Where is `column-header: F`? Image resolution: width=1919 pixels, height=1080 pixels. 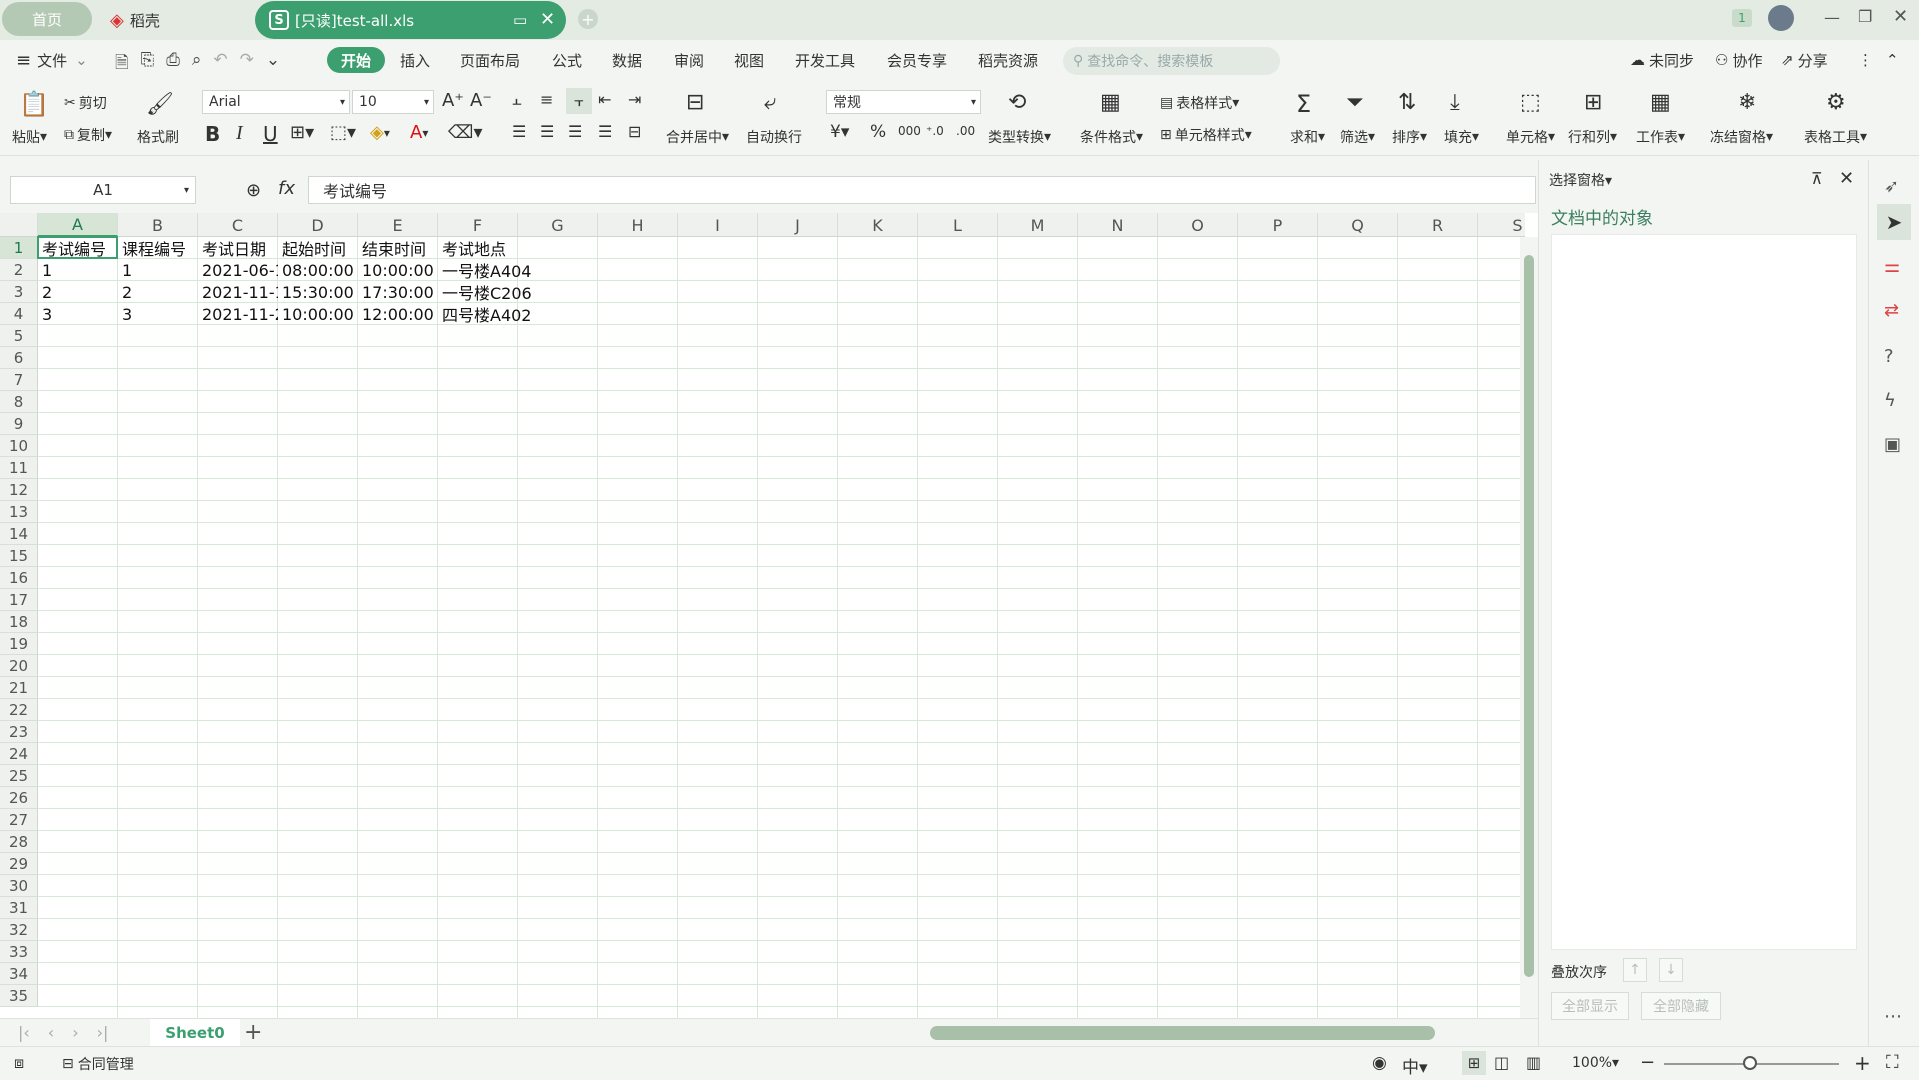
column-header: F is located at coordinates (478, 225).